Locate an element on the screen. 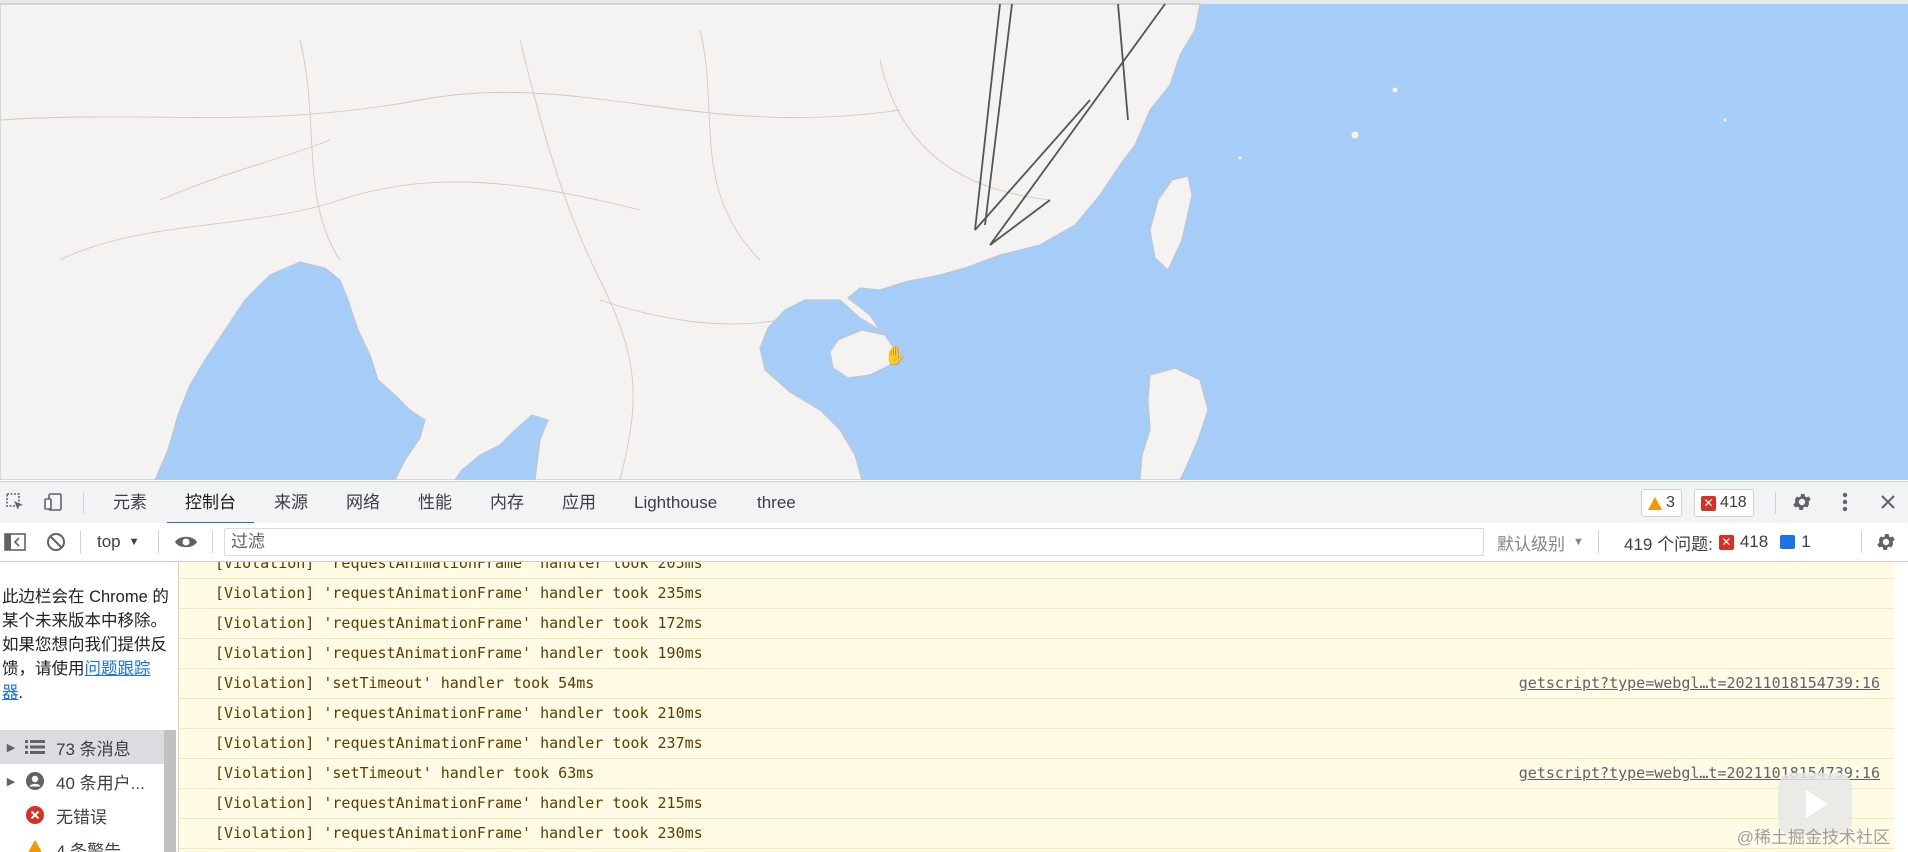 The height and width of the screenshot is (852, 1908). sidebar-toggle-icon is located at coordinates (15, 542).